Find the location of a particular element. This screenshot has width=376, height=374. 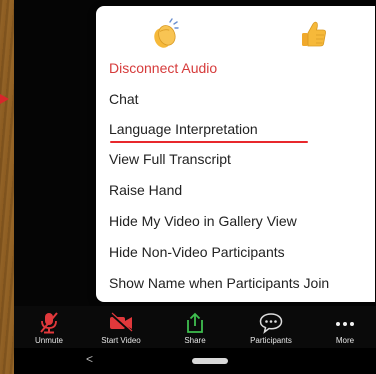

menu-item-language-interpretation: Language Interpretation is located at coordinates (183, 129).